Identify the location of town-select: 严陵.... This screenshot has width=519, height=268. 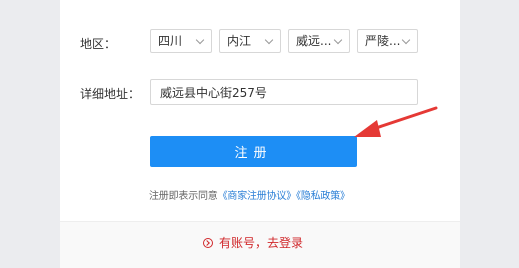
(387, 41).